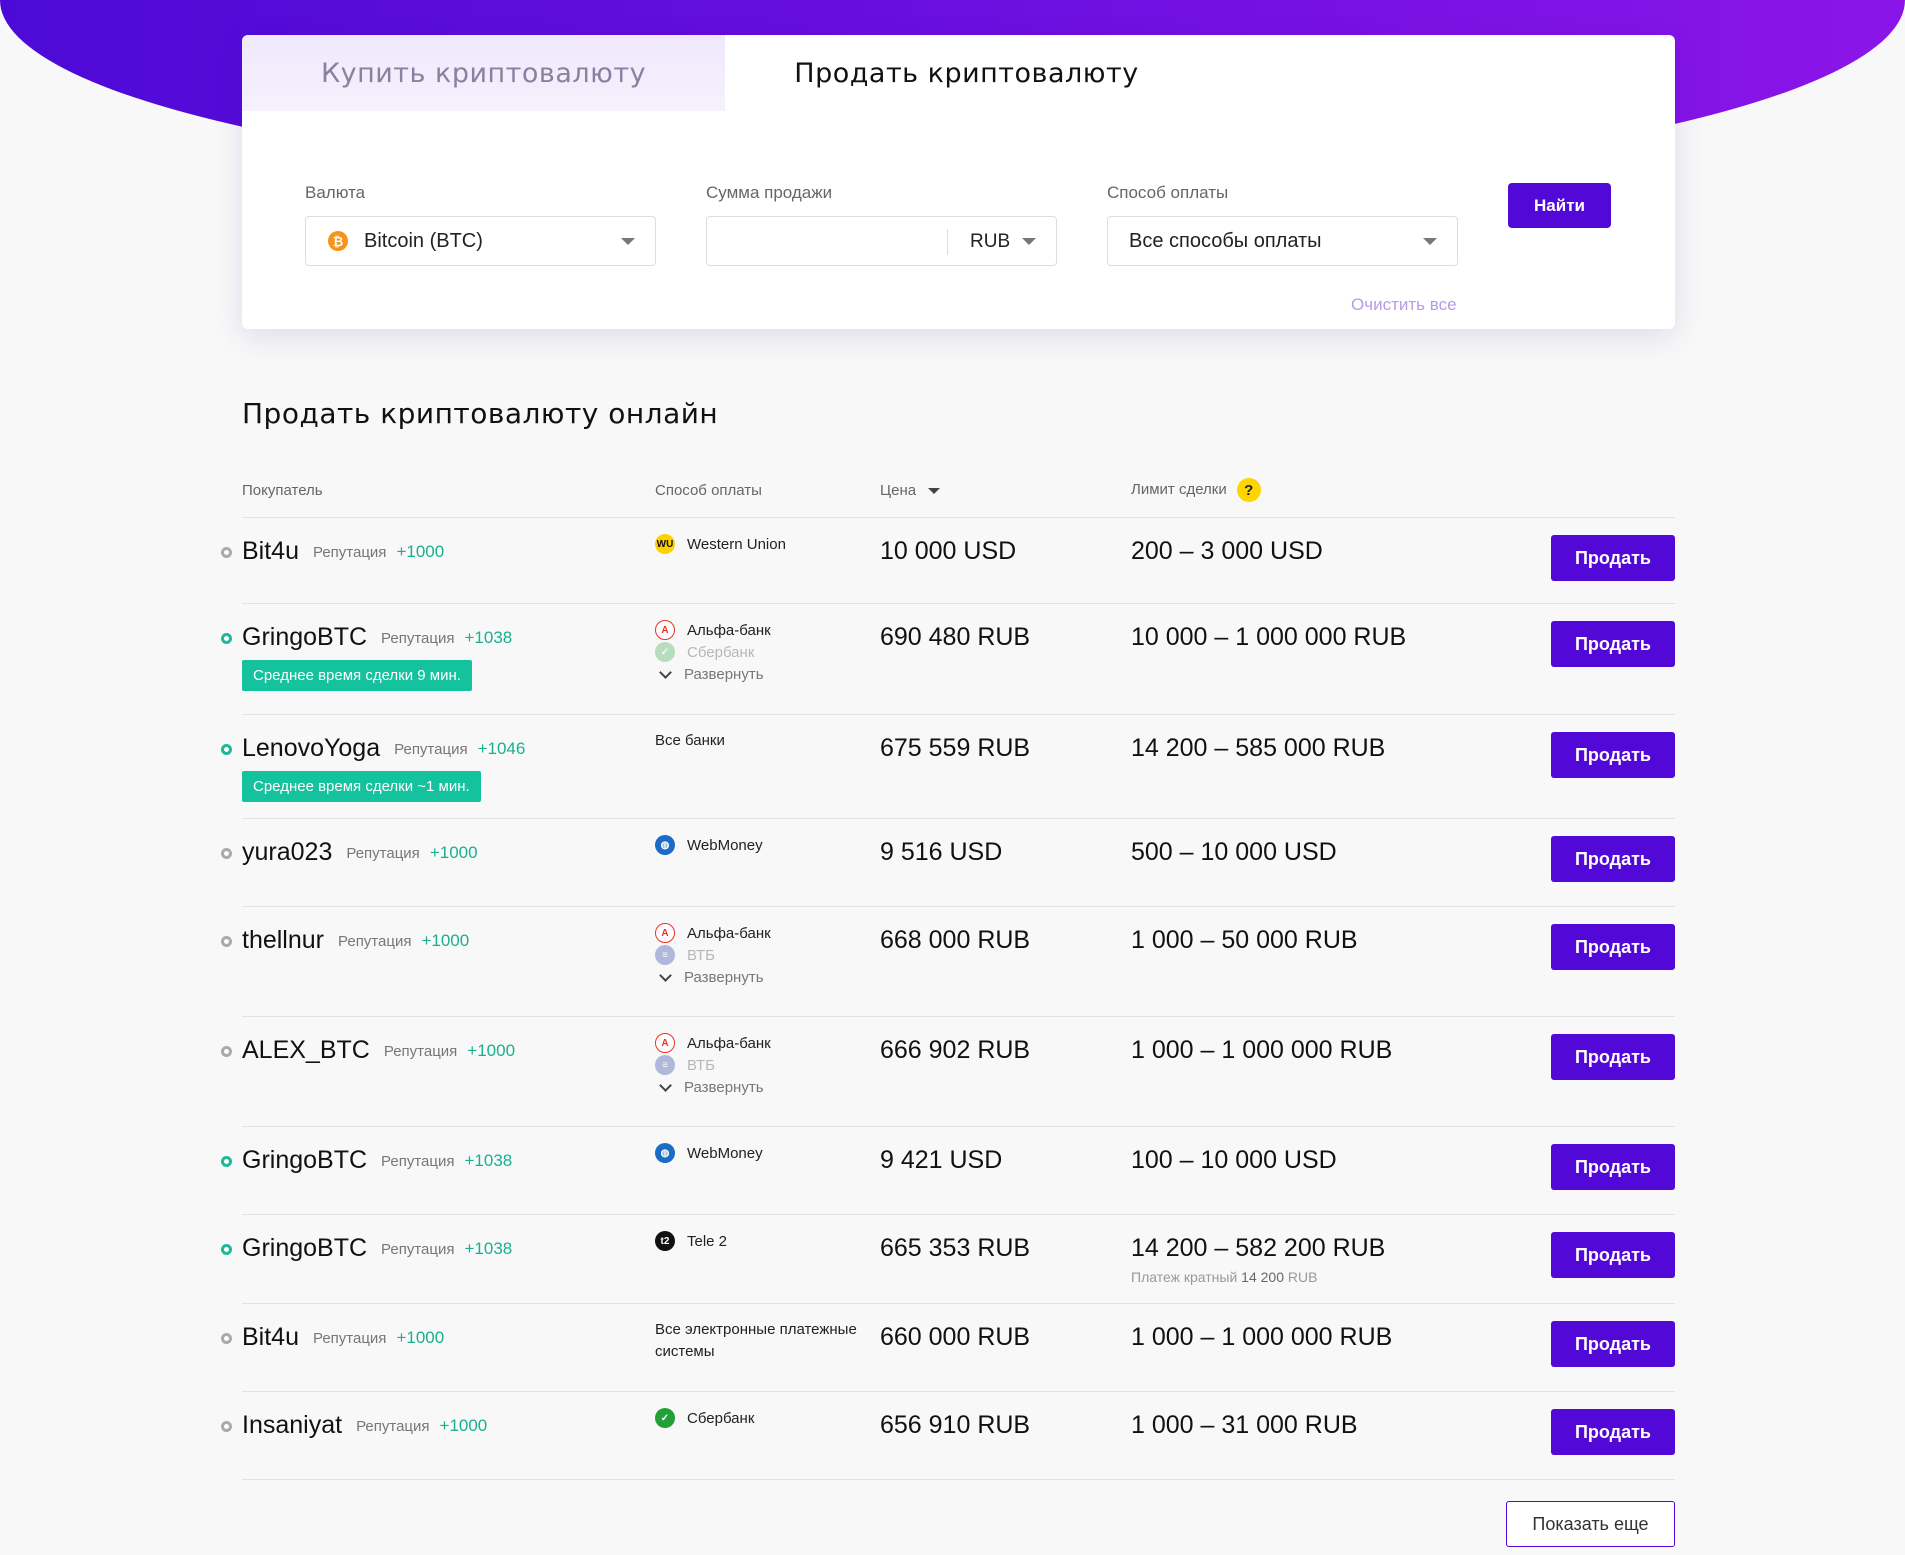 The image size is (1905, 1555). What do you see at coordinates (941, 852) in the screenshot?
I see `price-value: 9 516 USD` at bounding box center [941, 852].